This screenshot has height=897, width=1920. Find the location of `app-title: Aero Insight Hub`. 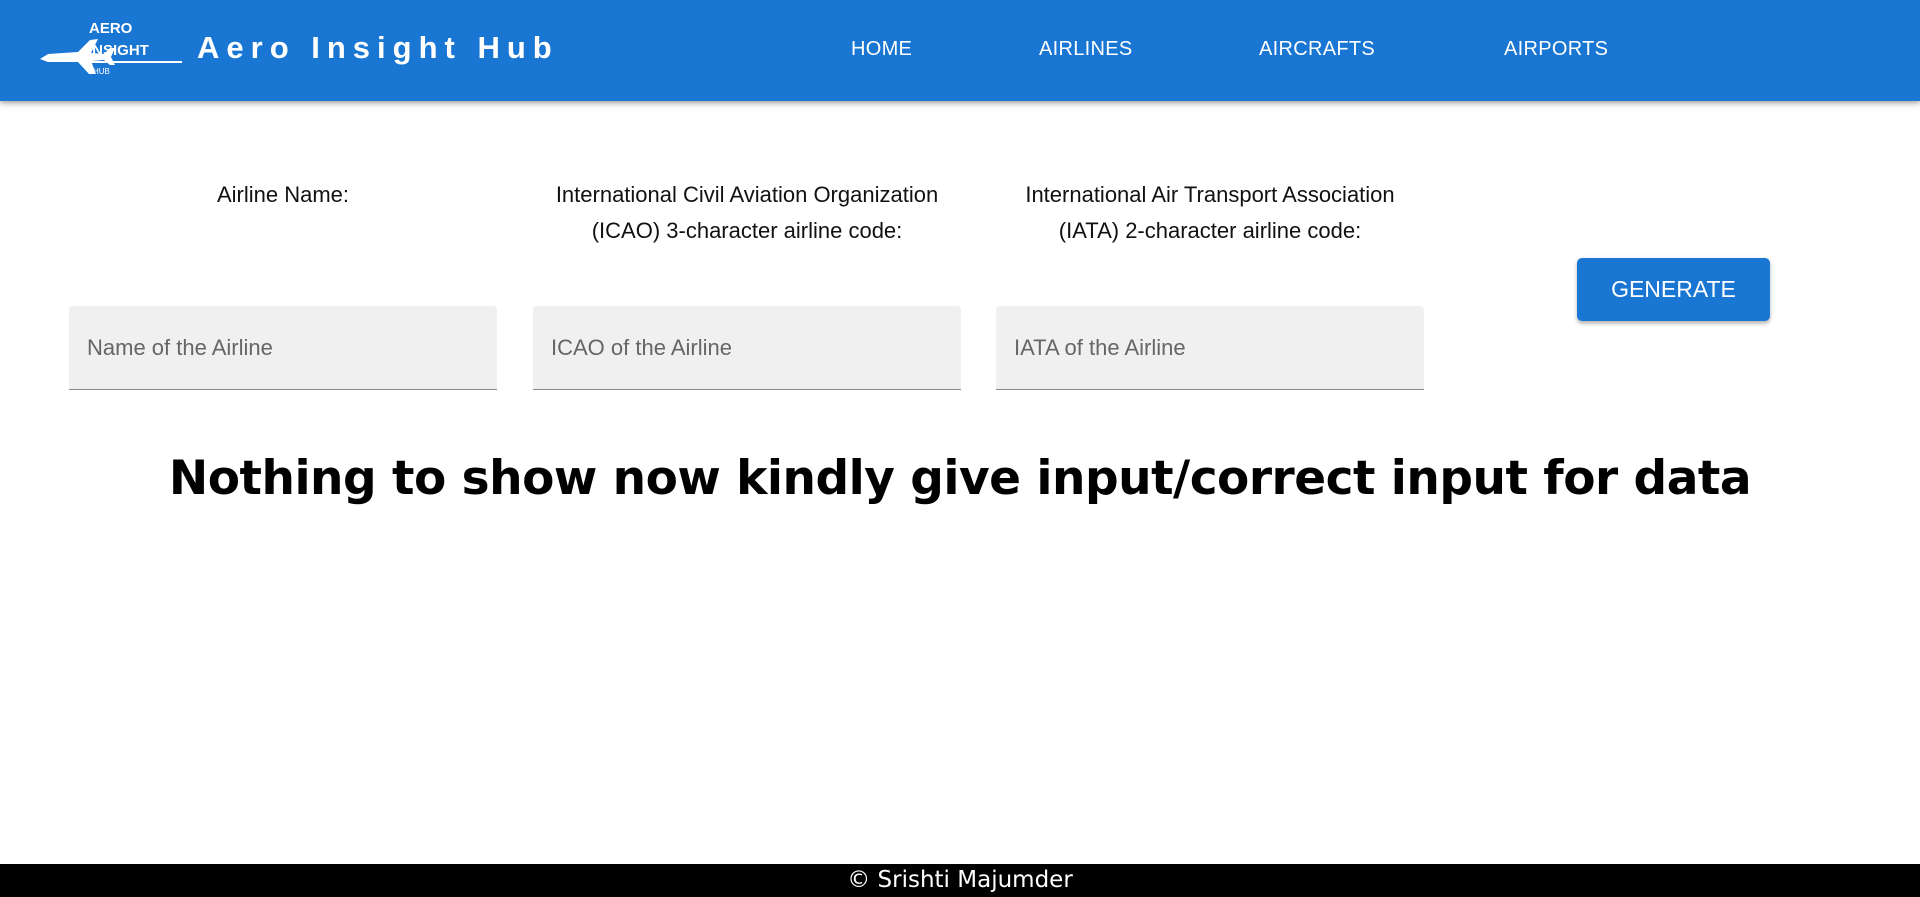

app-title: Aero Insight Hub is located at coordinates (378, 48).